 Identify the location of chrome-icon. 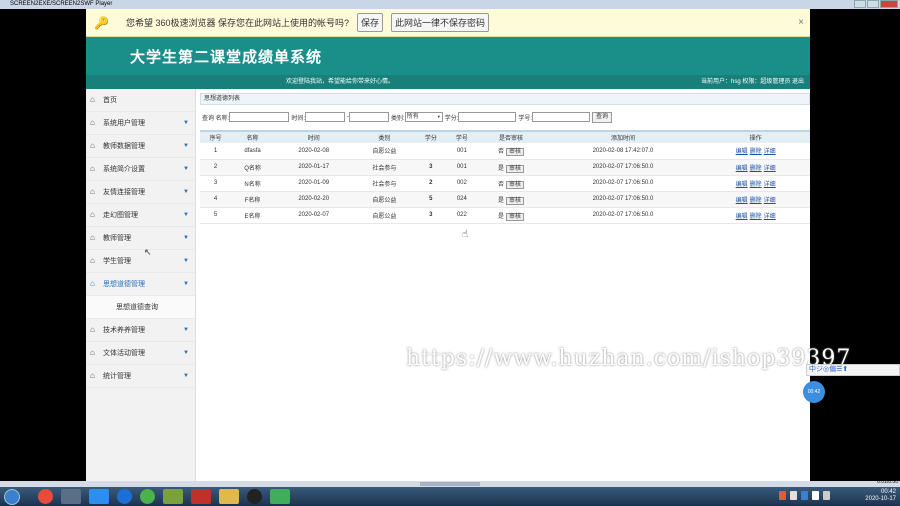
(45, 496).